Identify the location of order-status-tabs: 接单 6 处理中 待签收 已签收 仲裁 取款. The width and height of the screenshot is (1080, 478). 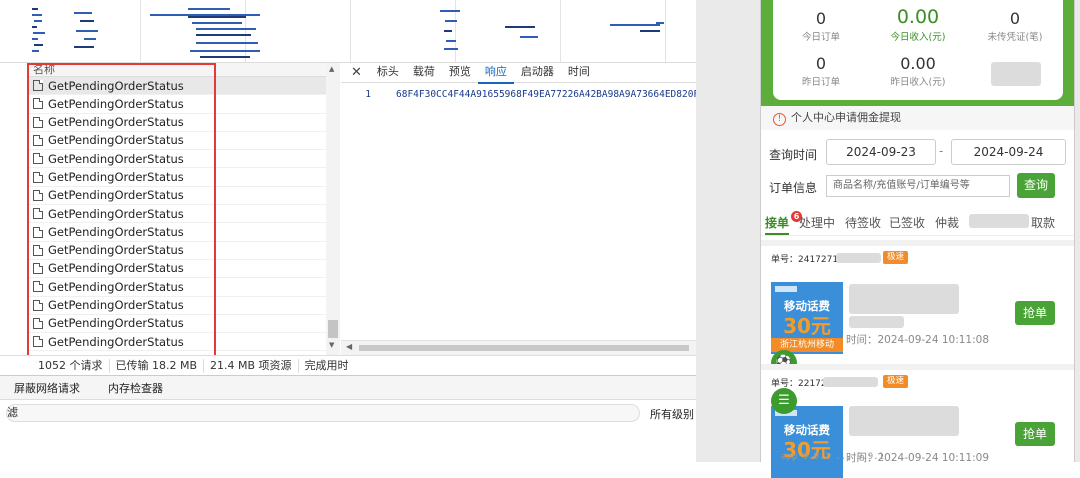
(917, 223).